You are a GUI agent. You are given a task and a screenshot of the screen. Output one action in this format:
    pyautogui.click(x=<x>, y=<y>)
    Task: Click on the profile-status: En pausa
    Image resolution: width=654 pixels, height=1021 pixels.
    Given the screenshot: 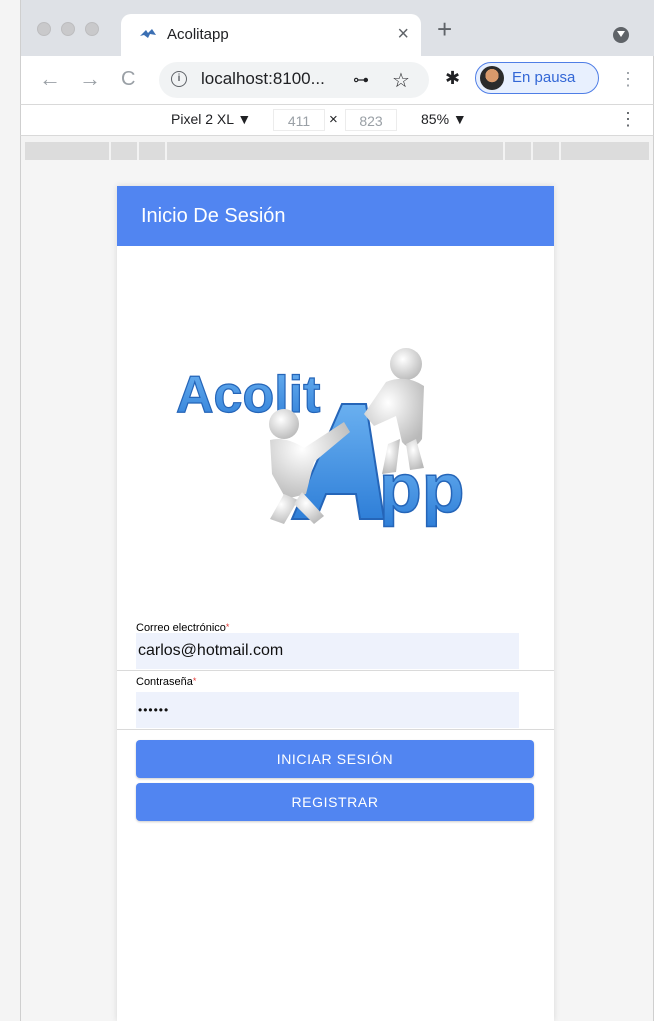 What is the action you would take?
    pyautogui.click(x=544, y=77)
    